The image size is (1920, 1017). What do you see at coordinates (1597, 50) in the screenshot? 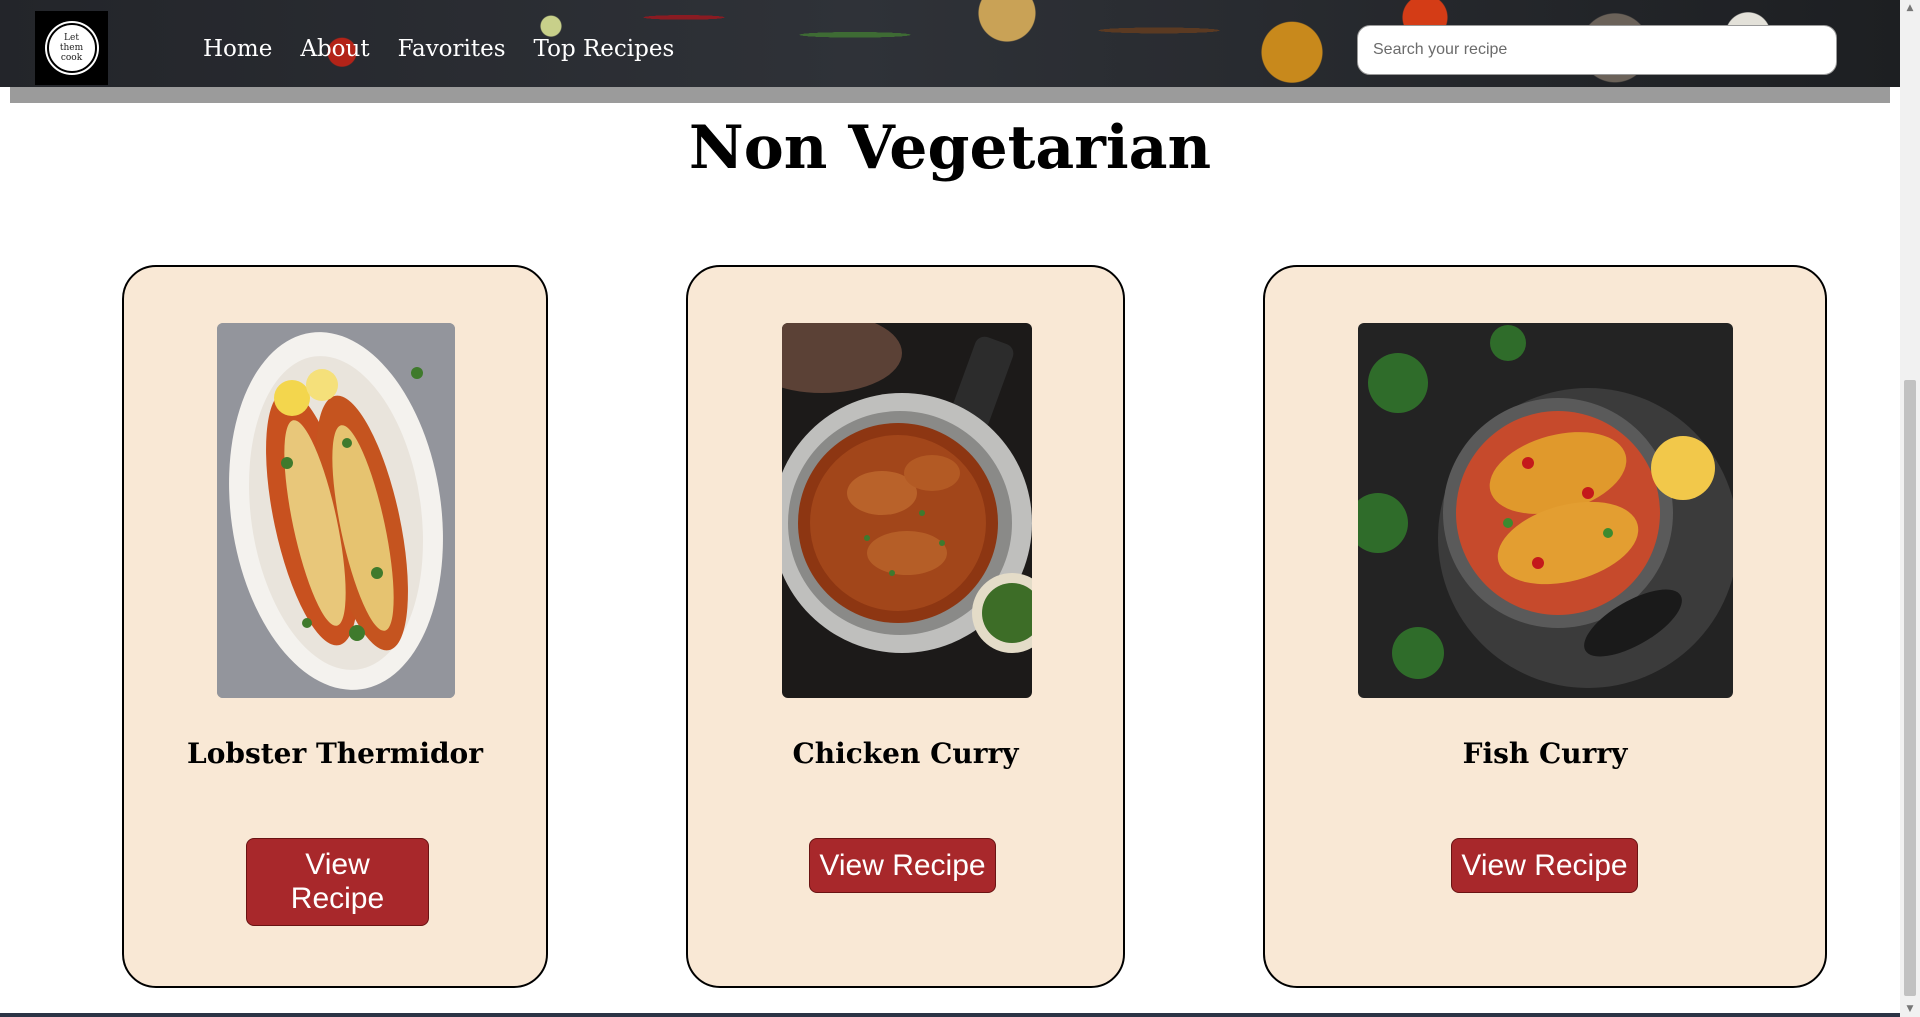
I see `search-input` at bounding box center [1597, 50].